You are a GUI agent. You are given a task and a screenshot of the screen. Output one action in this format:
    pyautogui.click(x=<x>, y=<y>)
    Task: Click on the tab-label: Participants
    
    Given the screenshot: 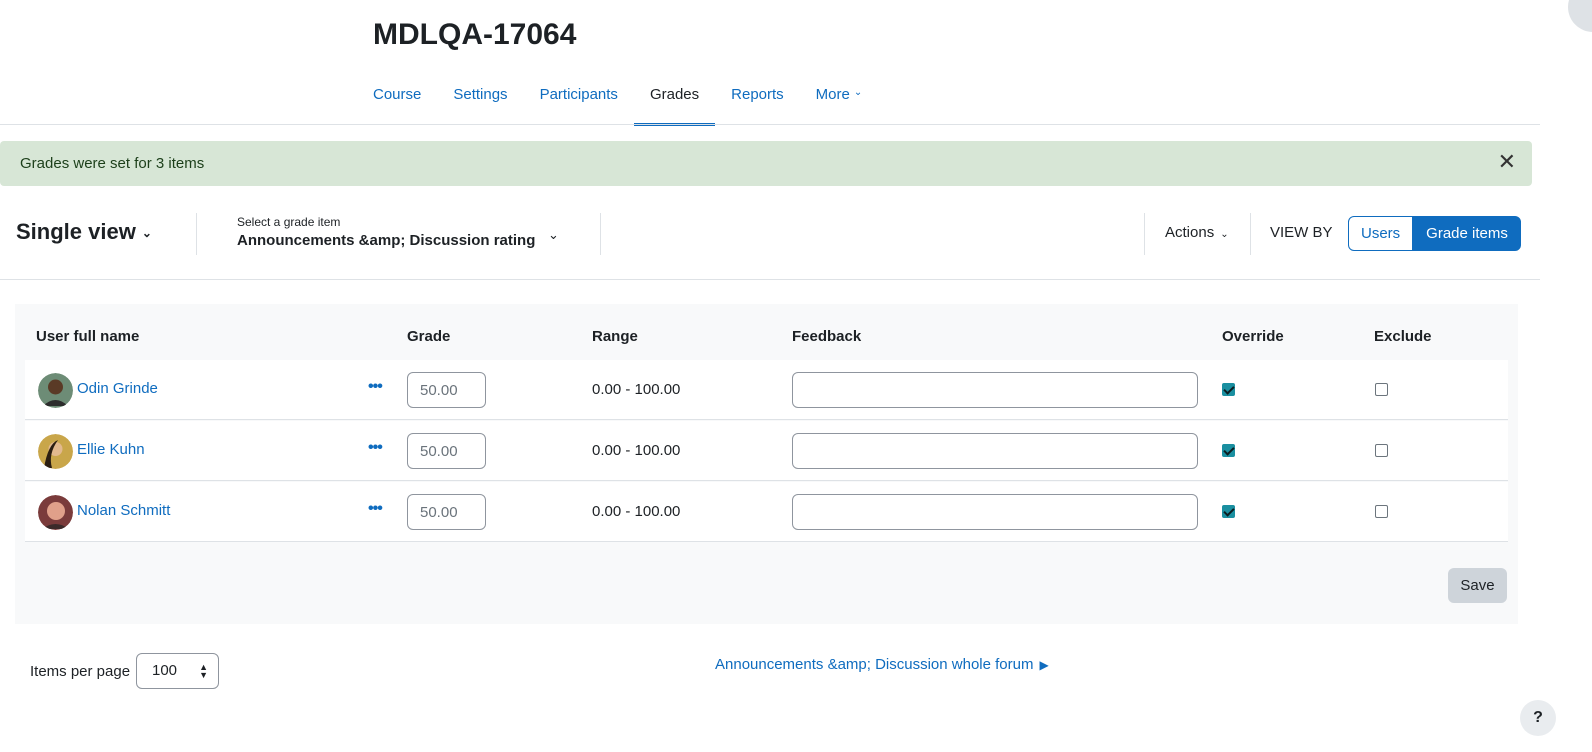 What is the action you would take?
    pyautogui.click(x=578, y=94)
    